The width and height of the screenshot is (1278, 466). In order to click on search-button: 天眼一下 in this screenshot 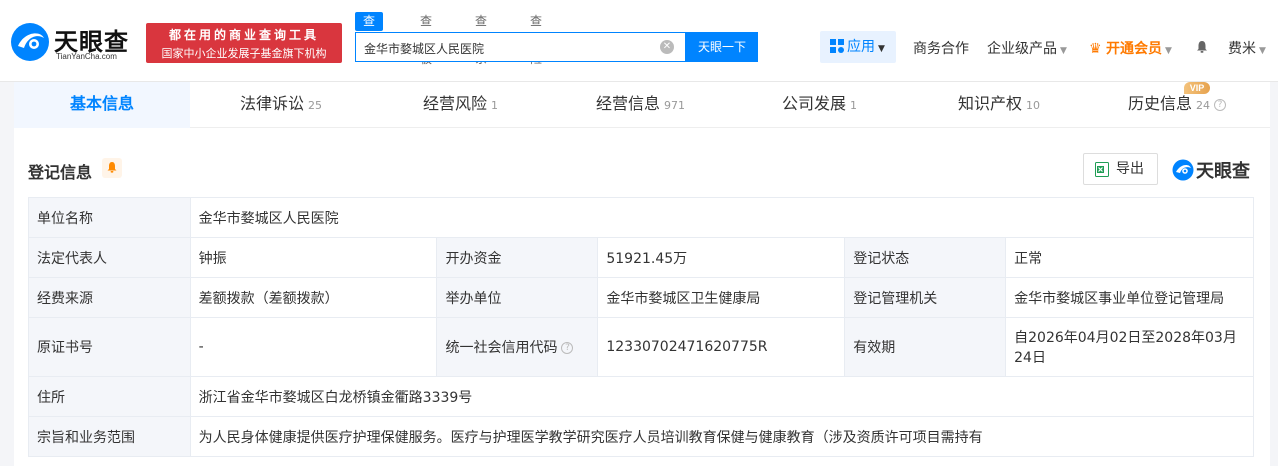, I will do `click(722, 47)`.